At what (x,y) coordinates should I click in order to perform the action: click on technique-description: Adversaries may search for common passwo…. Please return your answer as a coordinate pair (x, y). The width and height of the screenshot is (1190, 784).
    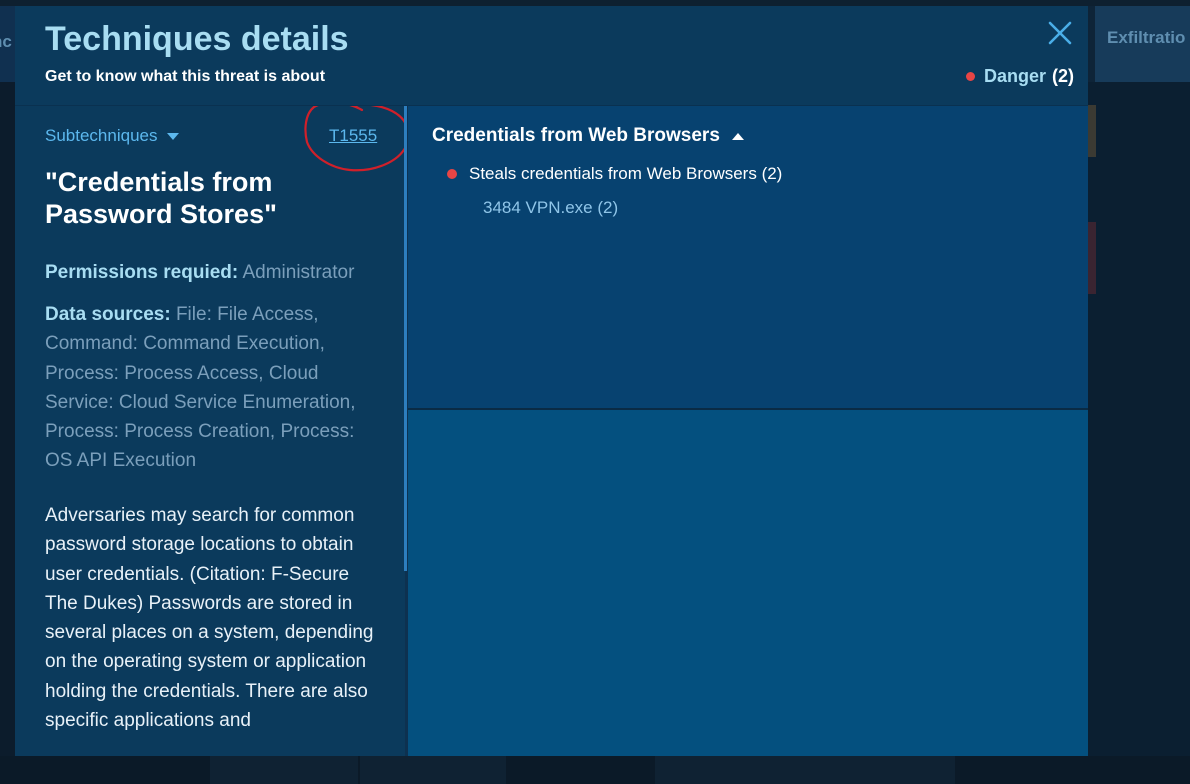
    Looking at the image, I should click on (209, 618).